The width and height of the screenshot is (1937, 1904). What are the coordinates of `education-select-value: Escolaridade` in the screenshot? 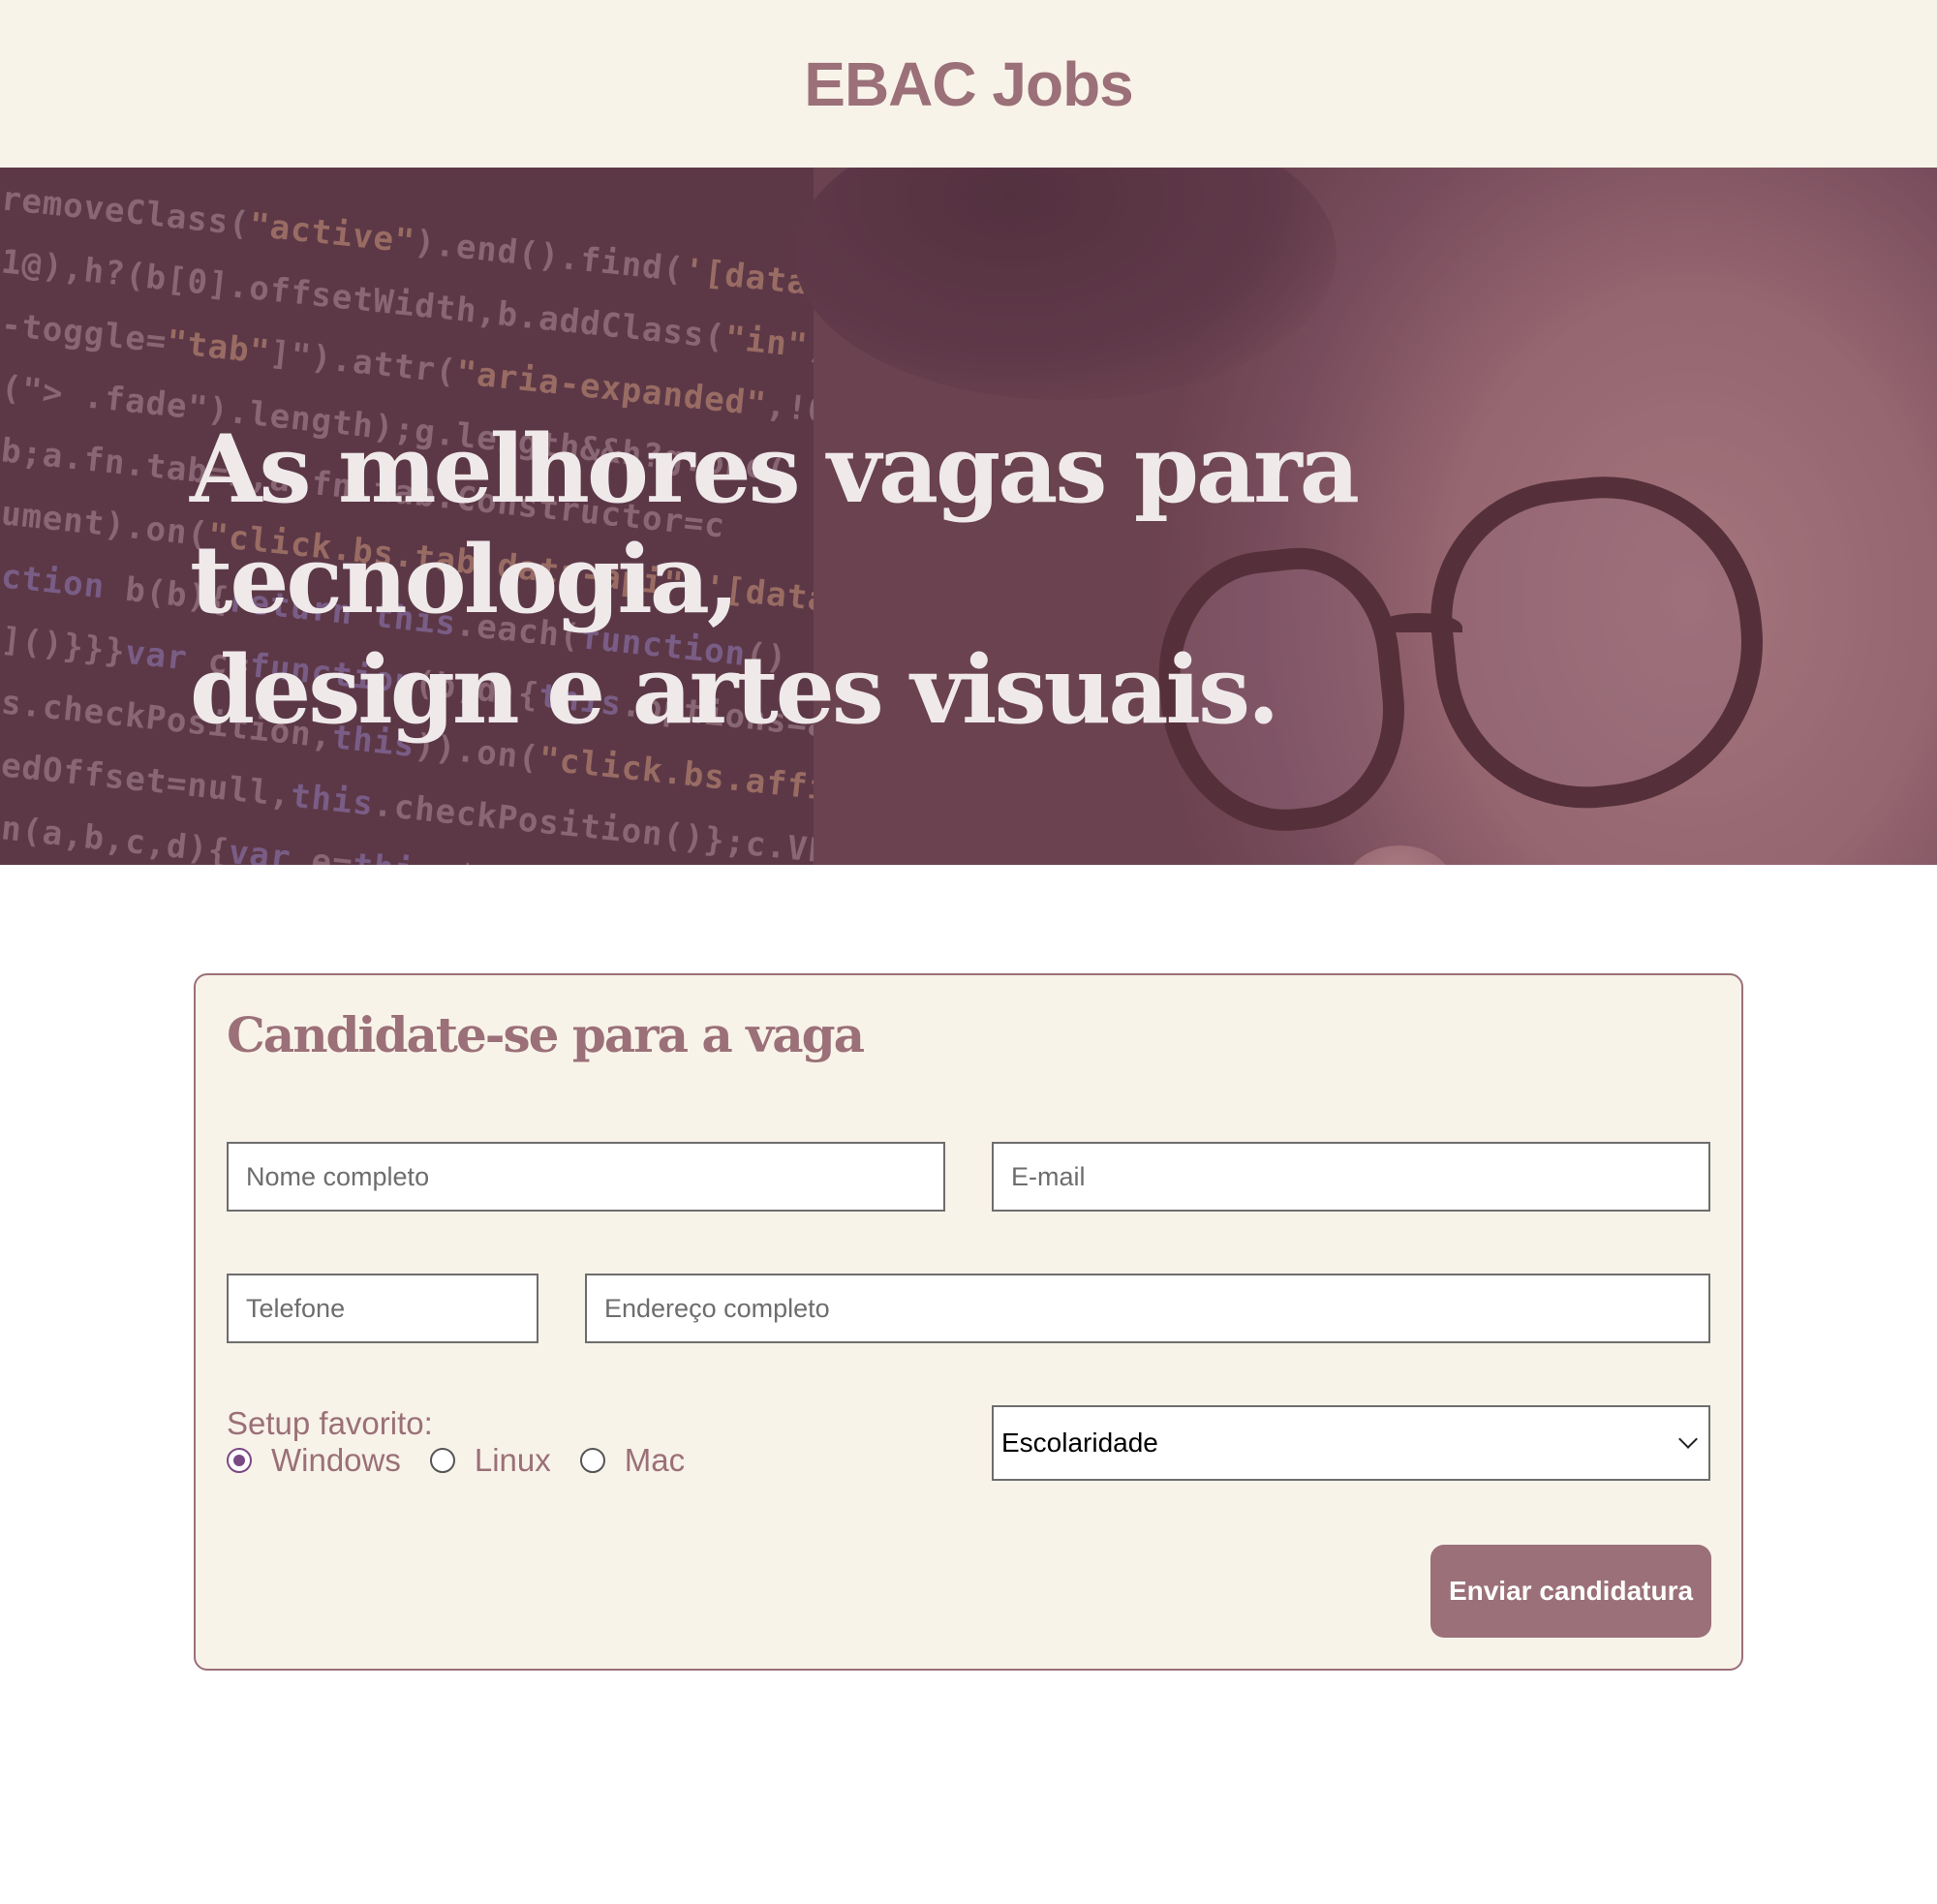 It's located at (1080, 1443).